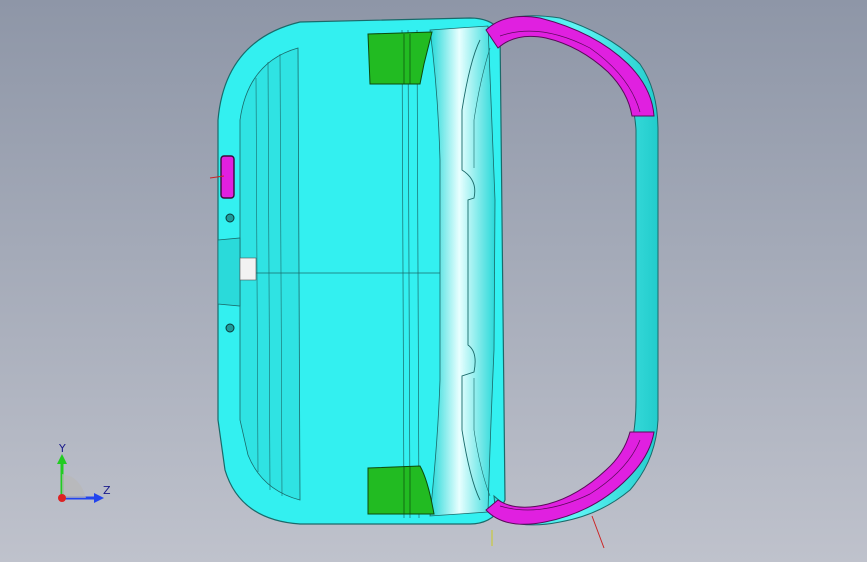  What do you see at coordinates (62, 448) in the screenshot?
I see `y-axis-label: Y` at bounding box center [62, 448].